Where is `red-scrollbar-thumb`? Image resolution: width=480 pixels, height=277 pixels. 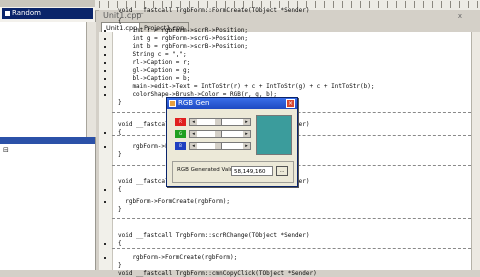
red-scrollbar-thumb is located at coordinates (218, 122).